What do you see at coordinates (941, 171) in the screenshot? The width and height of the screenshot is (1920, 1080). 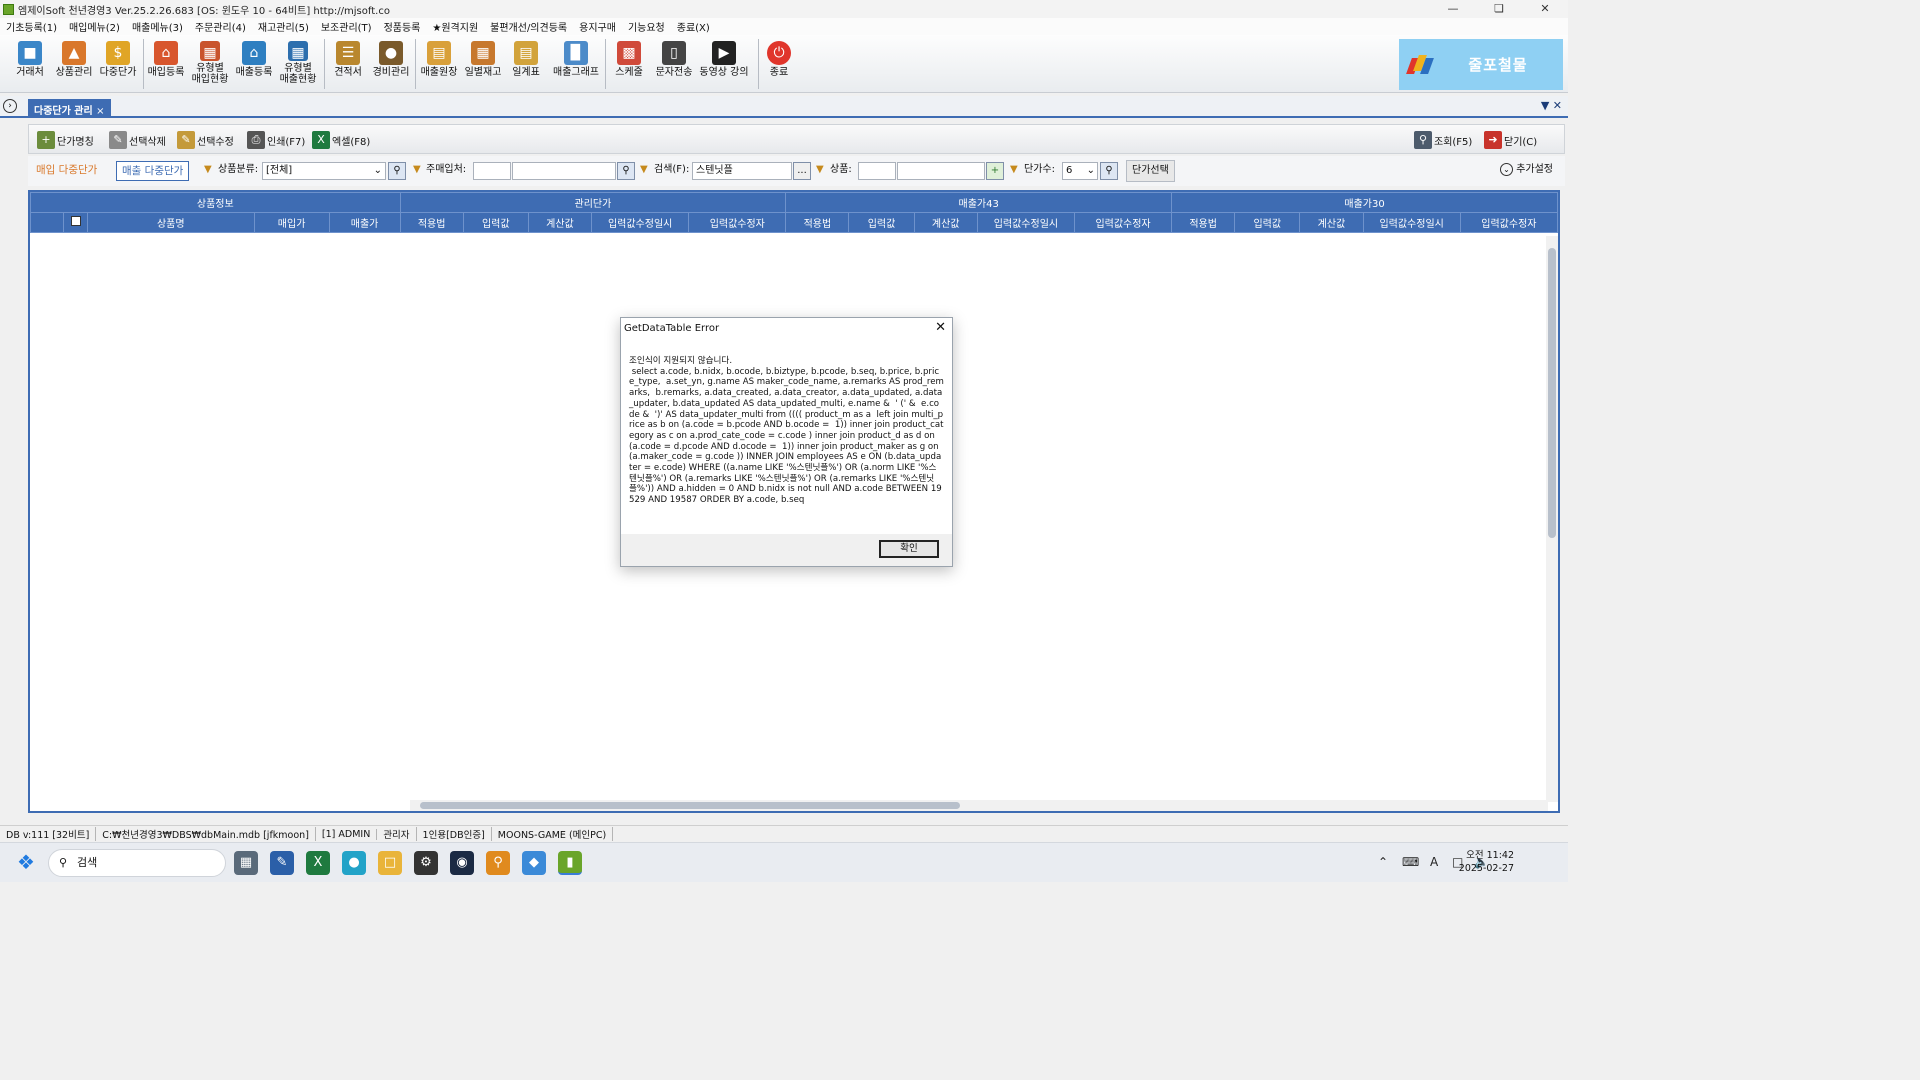 I see `product-name-field` at bounding box center [941, 171].